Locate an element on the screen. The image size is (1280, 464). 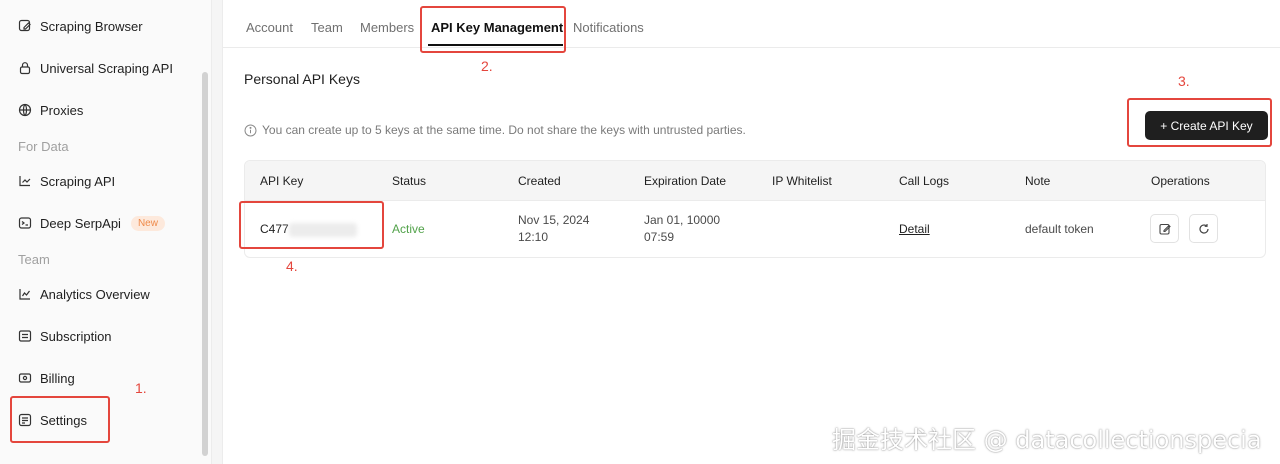
column-header: Created is located at coordinates (539, 181).